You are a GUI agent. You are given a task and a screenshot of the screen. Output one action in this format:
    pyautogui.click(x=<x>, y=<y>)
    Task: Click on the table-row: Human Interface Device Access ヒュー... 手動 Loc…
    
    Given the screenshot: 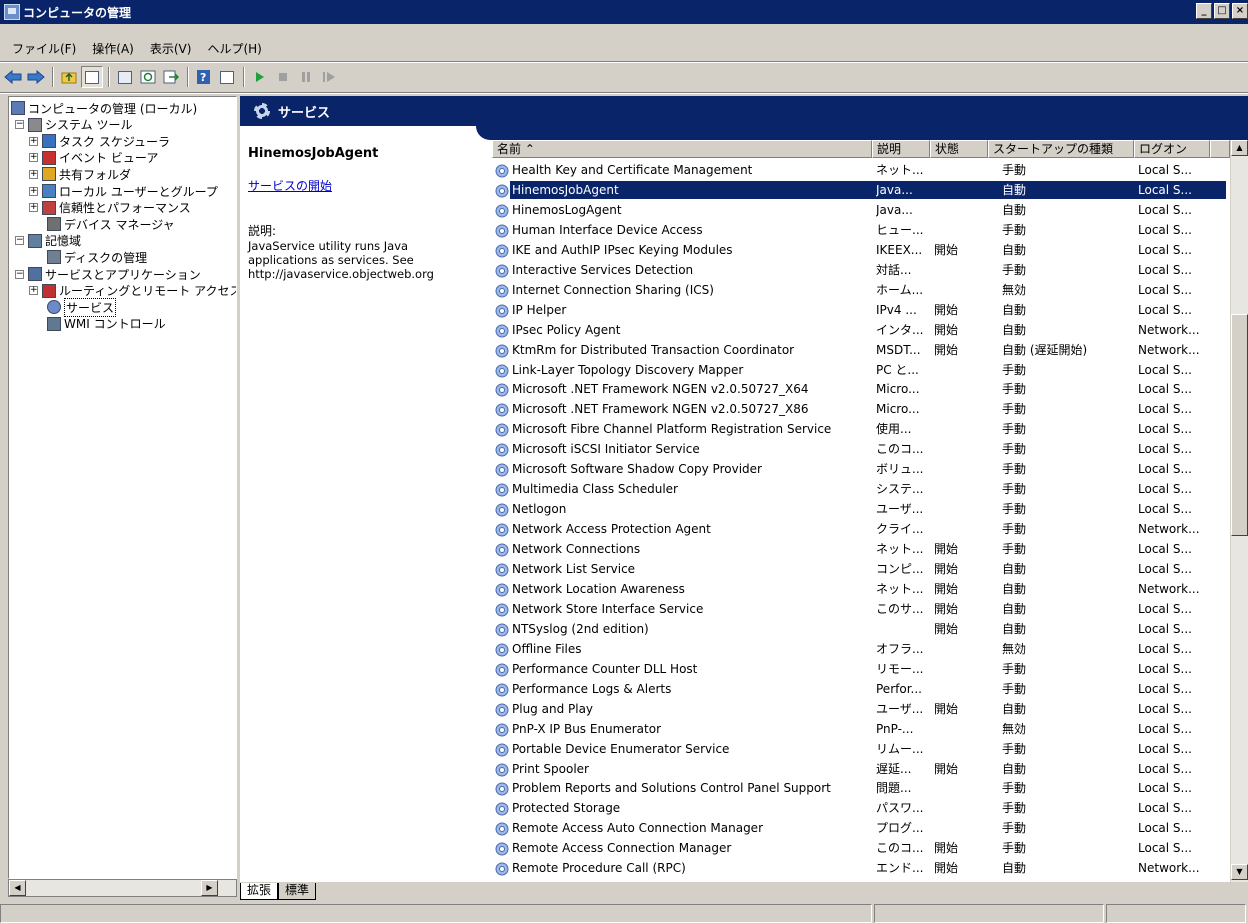 What is the action you would take?
    pyautogui.click(x=861, y=230)
    